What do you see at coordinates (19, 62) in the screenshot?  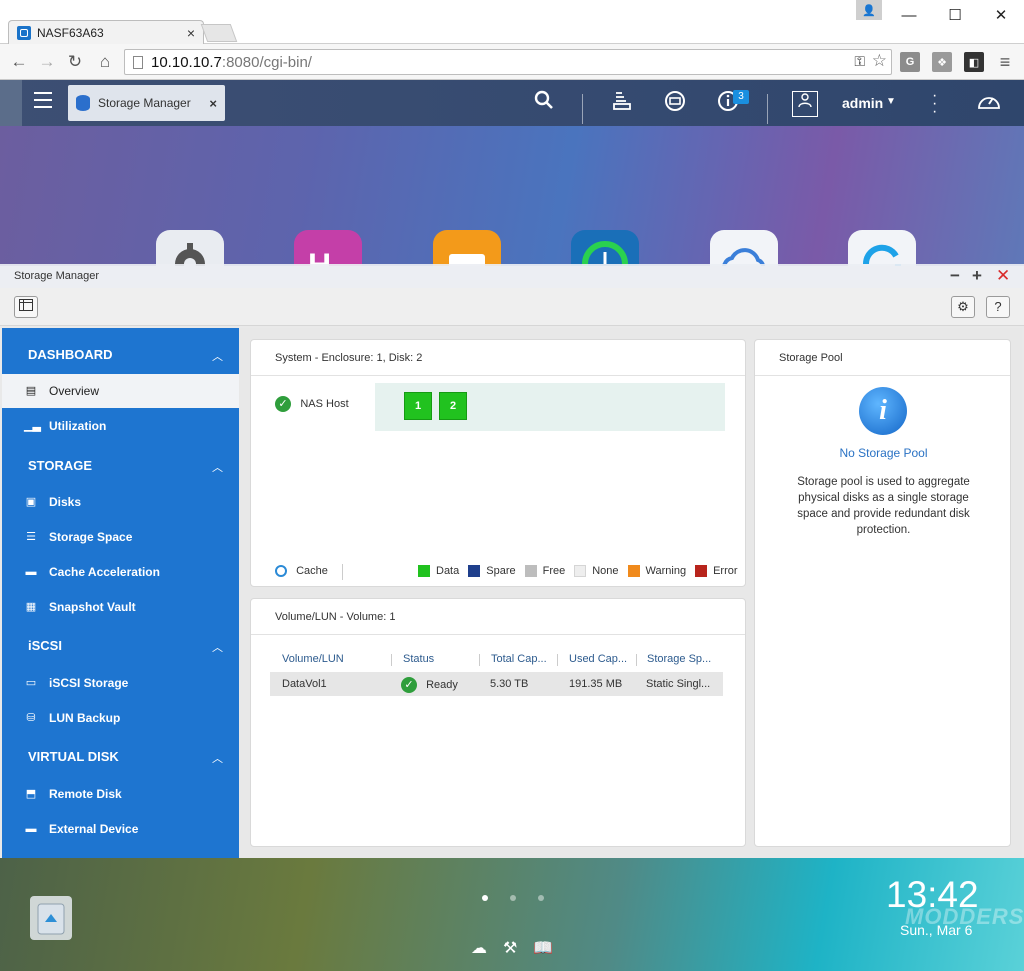 I see `back-icon: ←` at bounding box center [19, 62].